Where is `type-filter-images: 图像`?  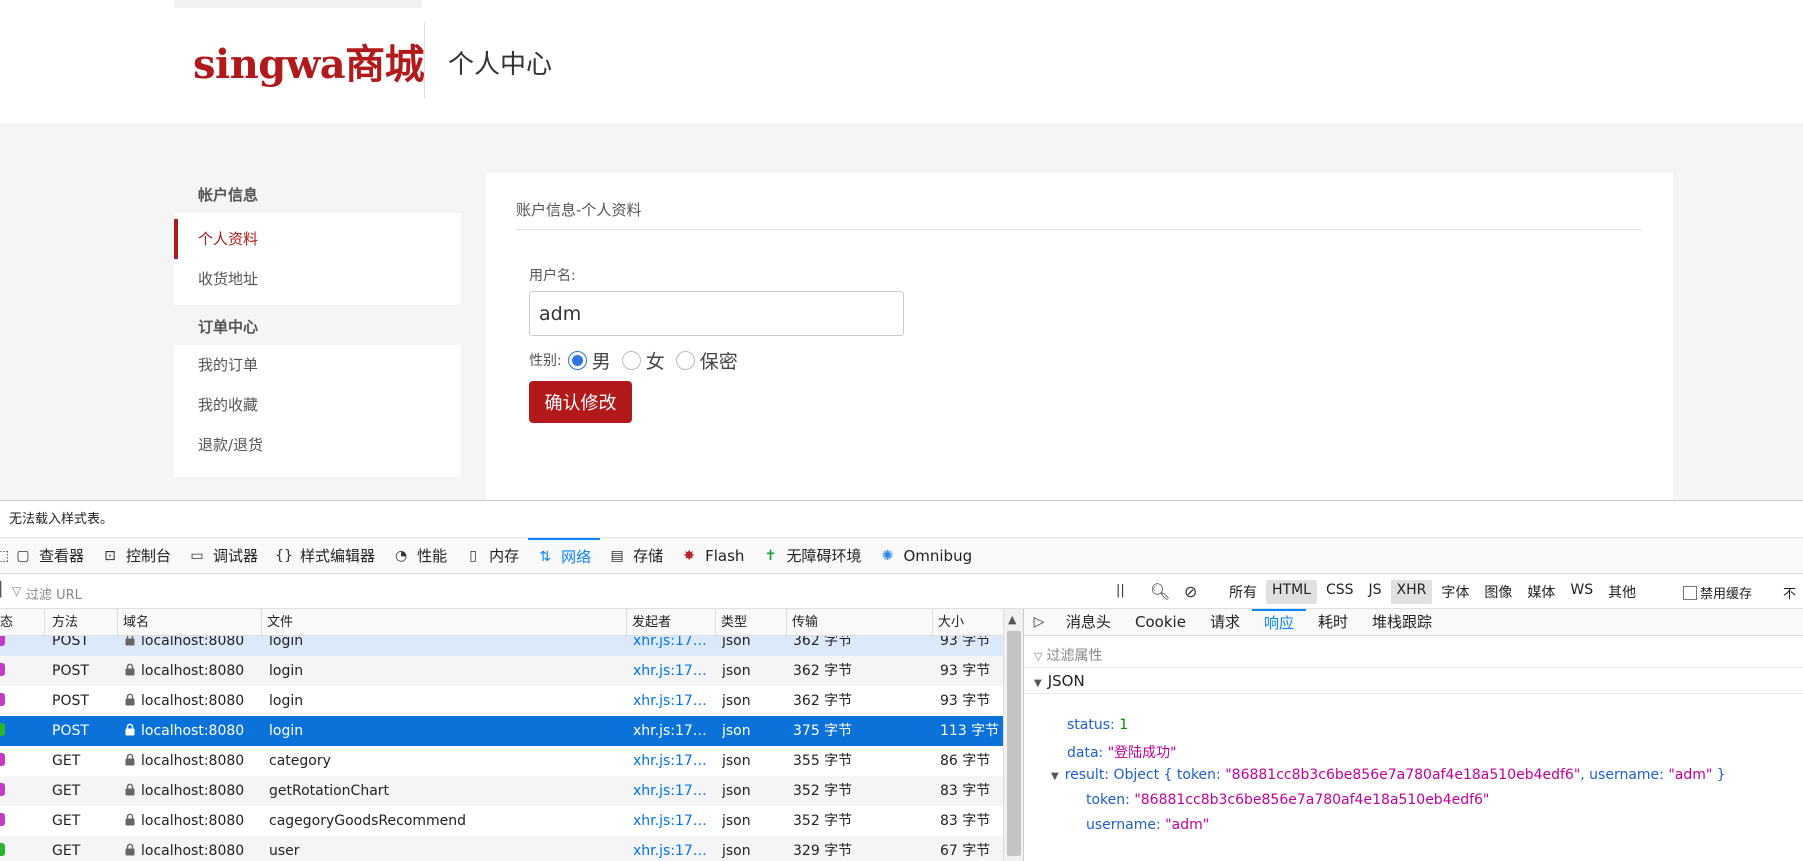
type-filter-images: 图像 is located at coordinates (1498, 592).